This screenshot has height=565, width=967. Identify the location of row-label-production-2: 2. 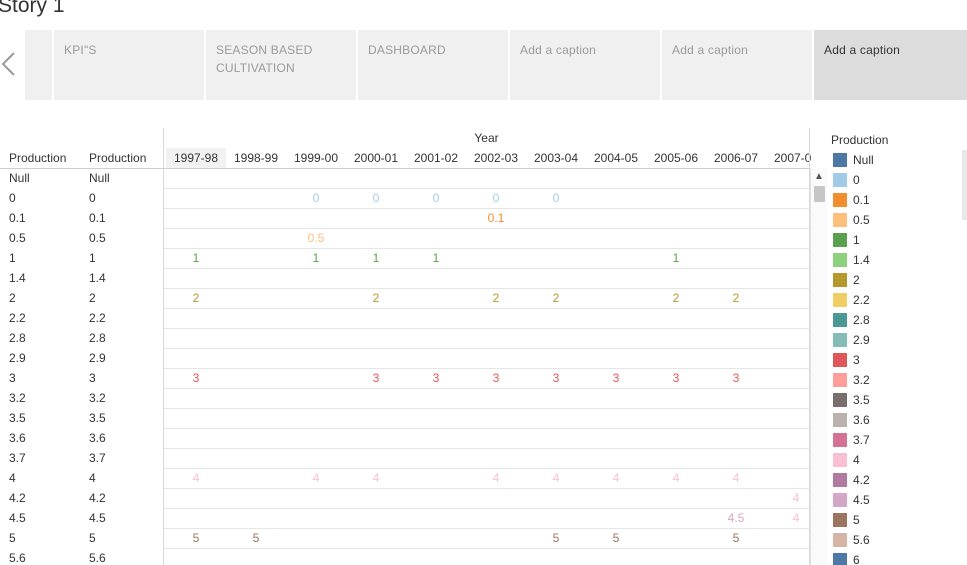
(92, 298).